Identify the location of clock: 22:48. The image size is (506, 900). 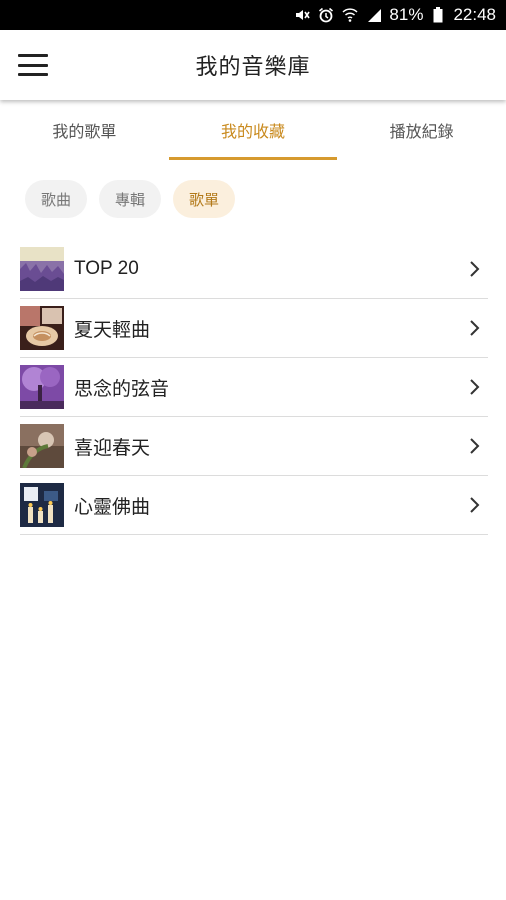
(474, 14).